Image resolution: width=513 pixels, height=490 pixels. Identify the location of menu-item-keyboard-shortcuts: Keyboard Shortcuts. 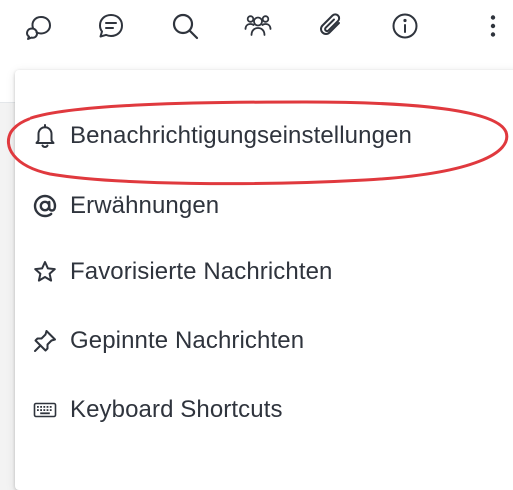
(156, 410).